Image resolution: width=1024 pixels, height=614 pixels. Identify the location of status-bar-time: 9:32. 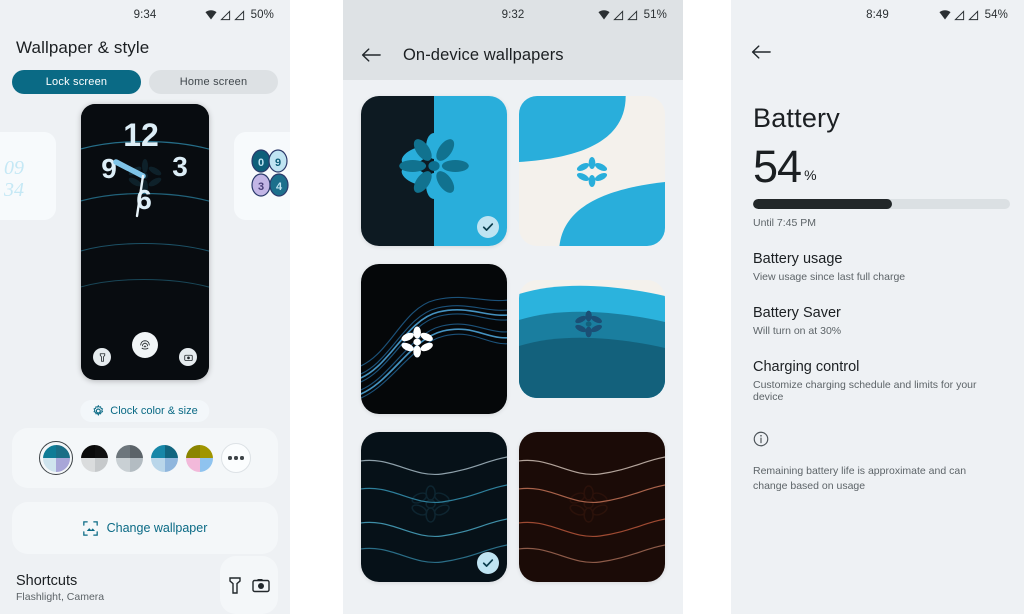
(513, 15).